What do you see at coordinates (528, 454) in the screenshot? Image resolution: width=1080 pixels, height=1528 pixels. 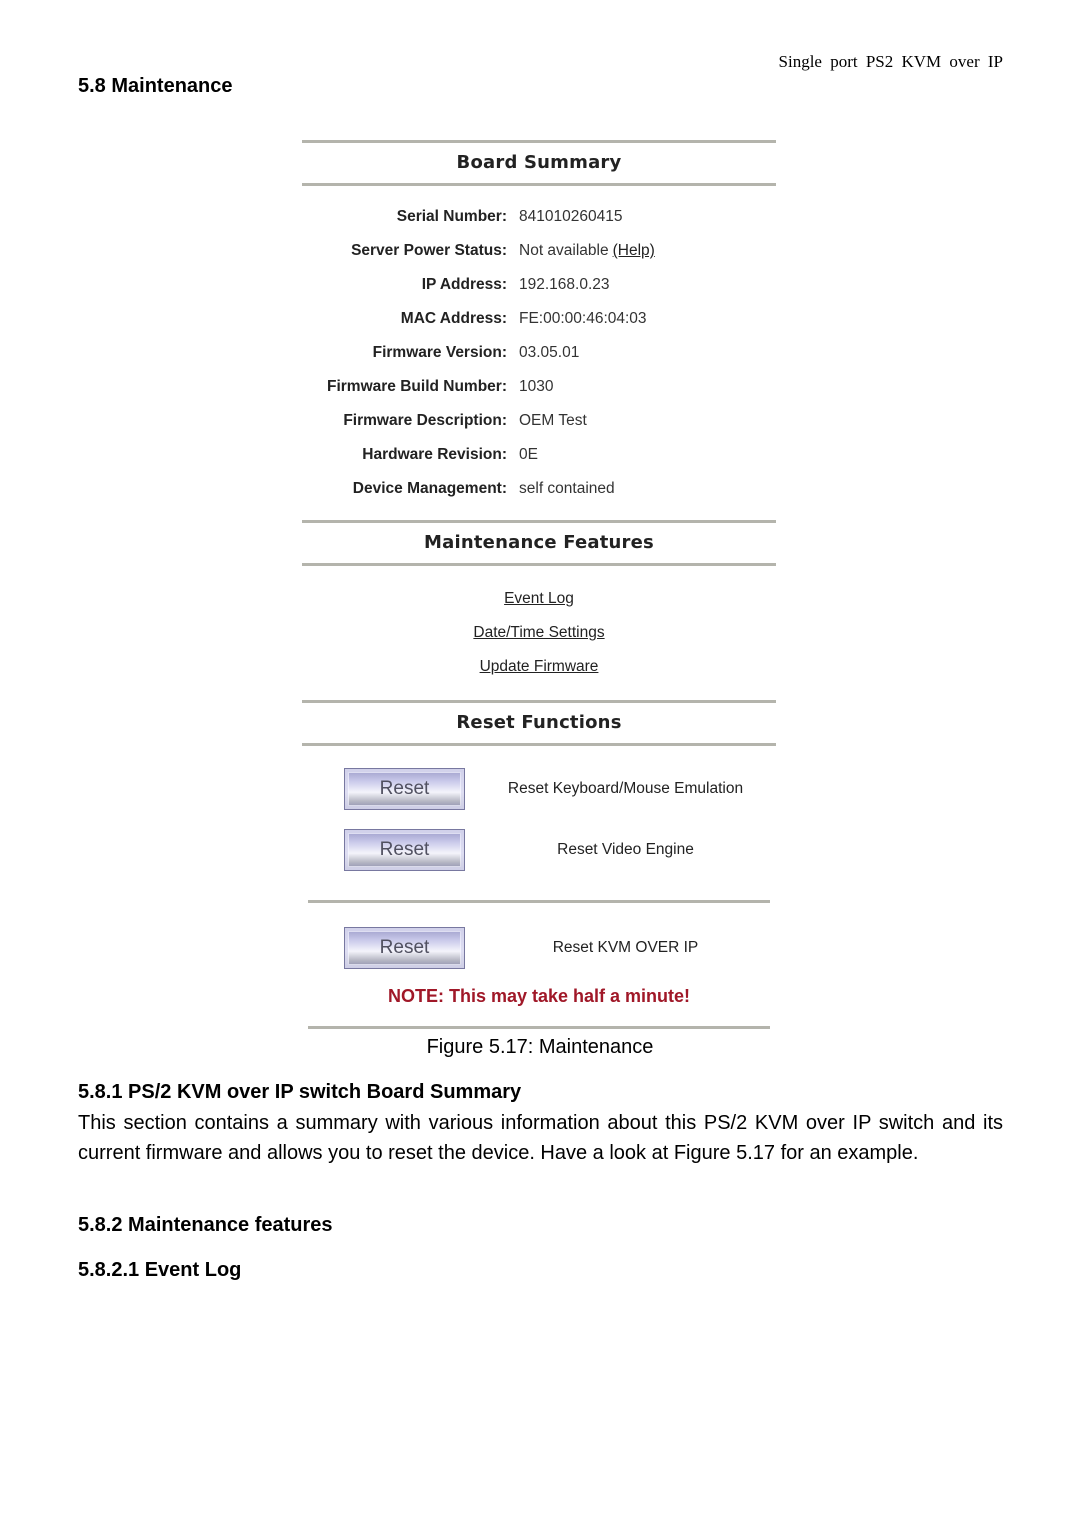 I see `summary-value: 0E` at bounding box center [528, 454].